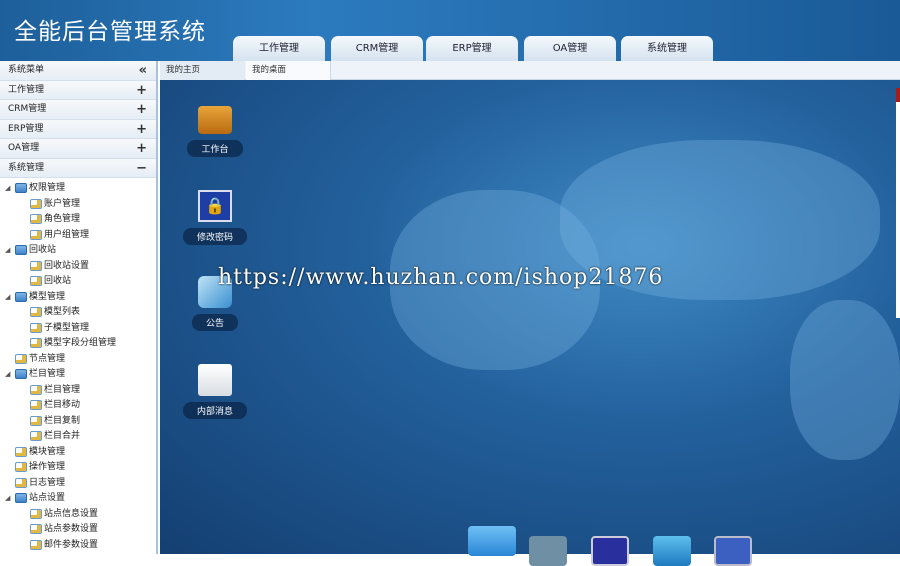 The image size is (900, 566). Describe the element at coordinates (78, 220) in the screenshot. I see `tree-node: 角色管理` at that location.